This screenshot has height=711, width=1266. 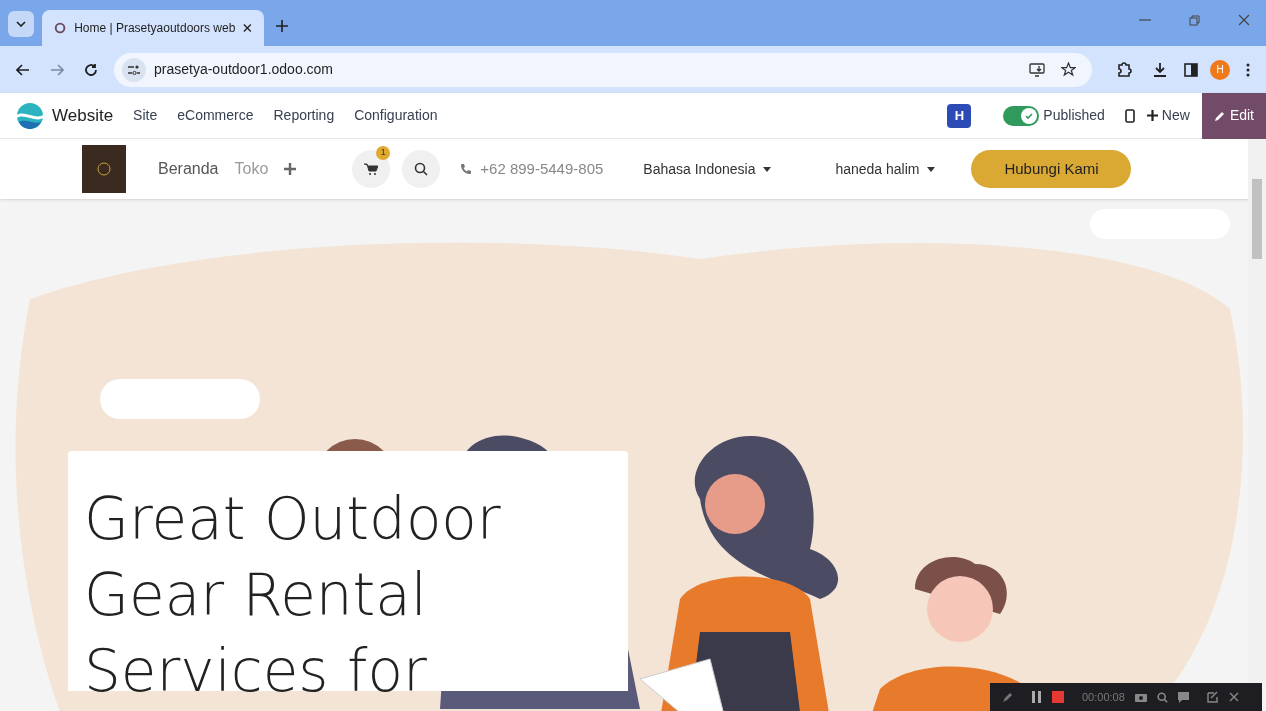 I want to click on tab-search-button, so click(x=21, y=24).